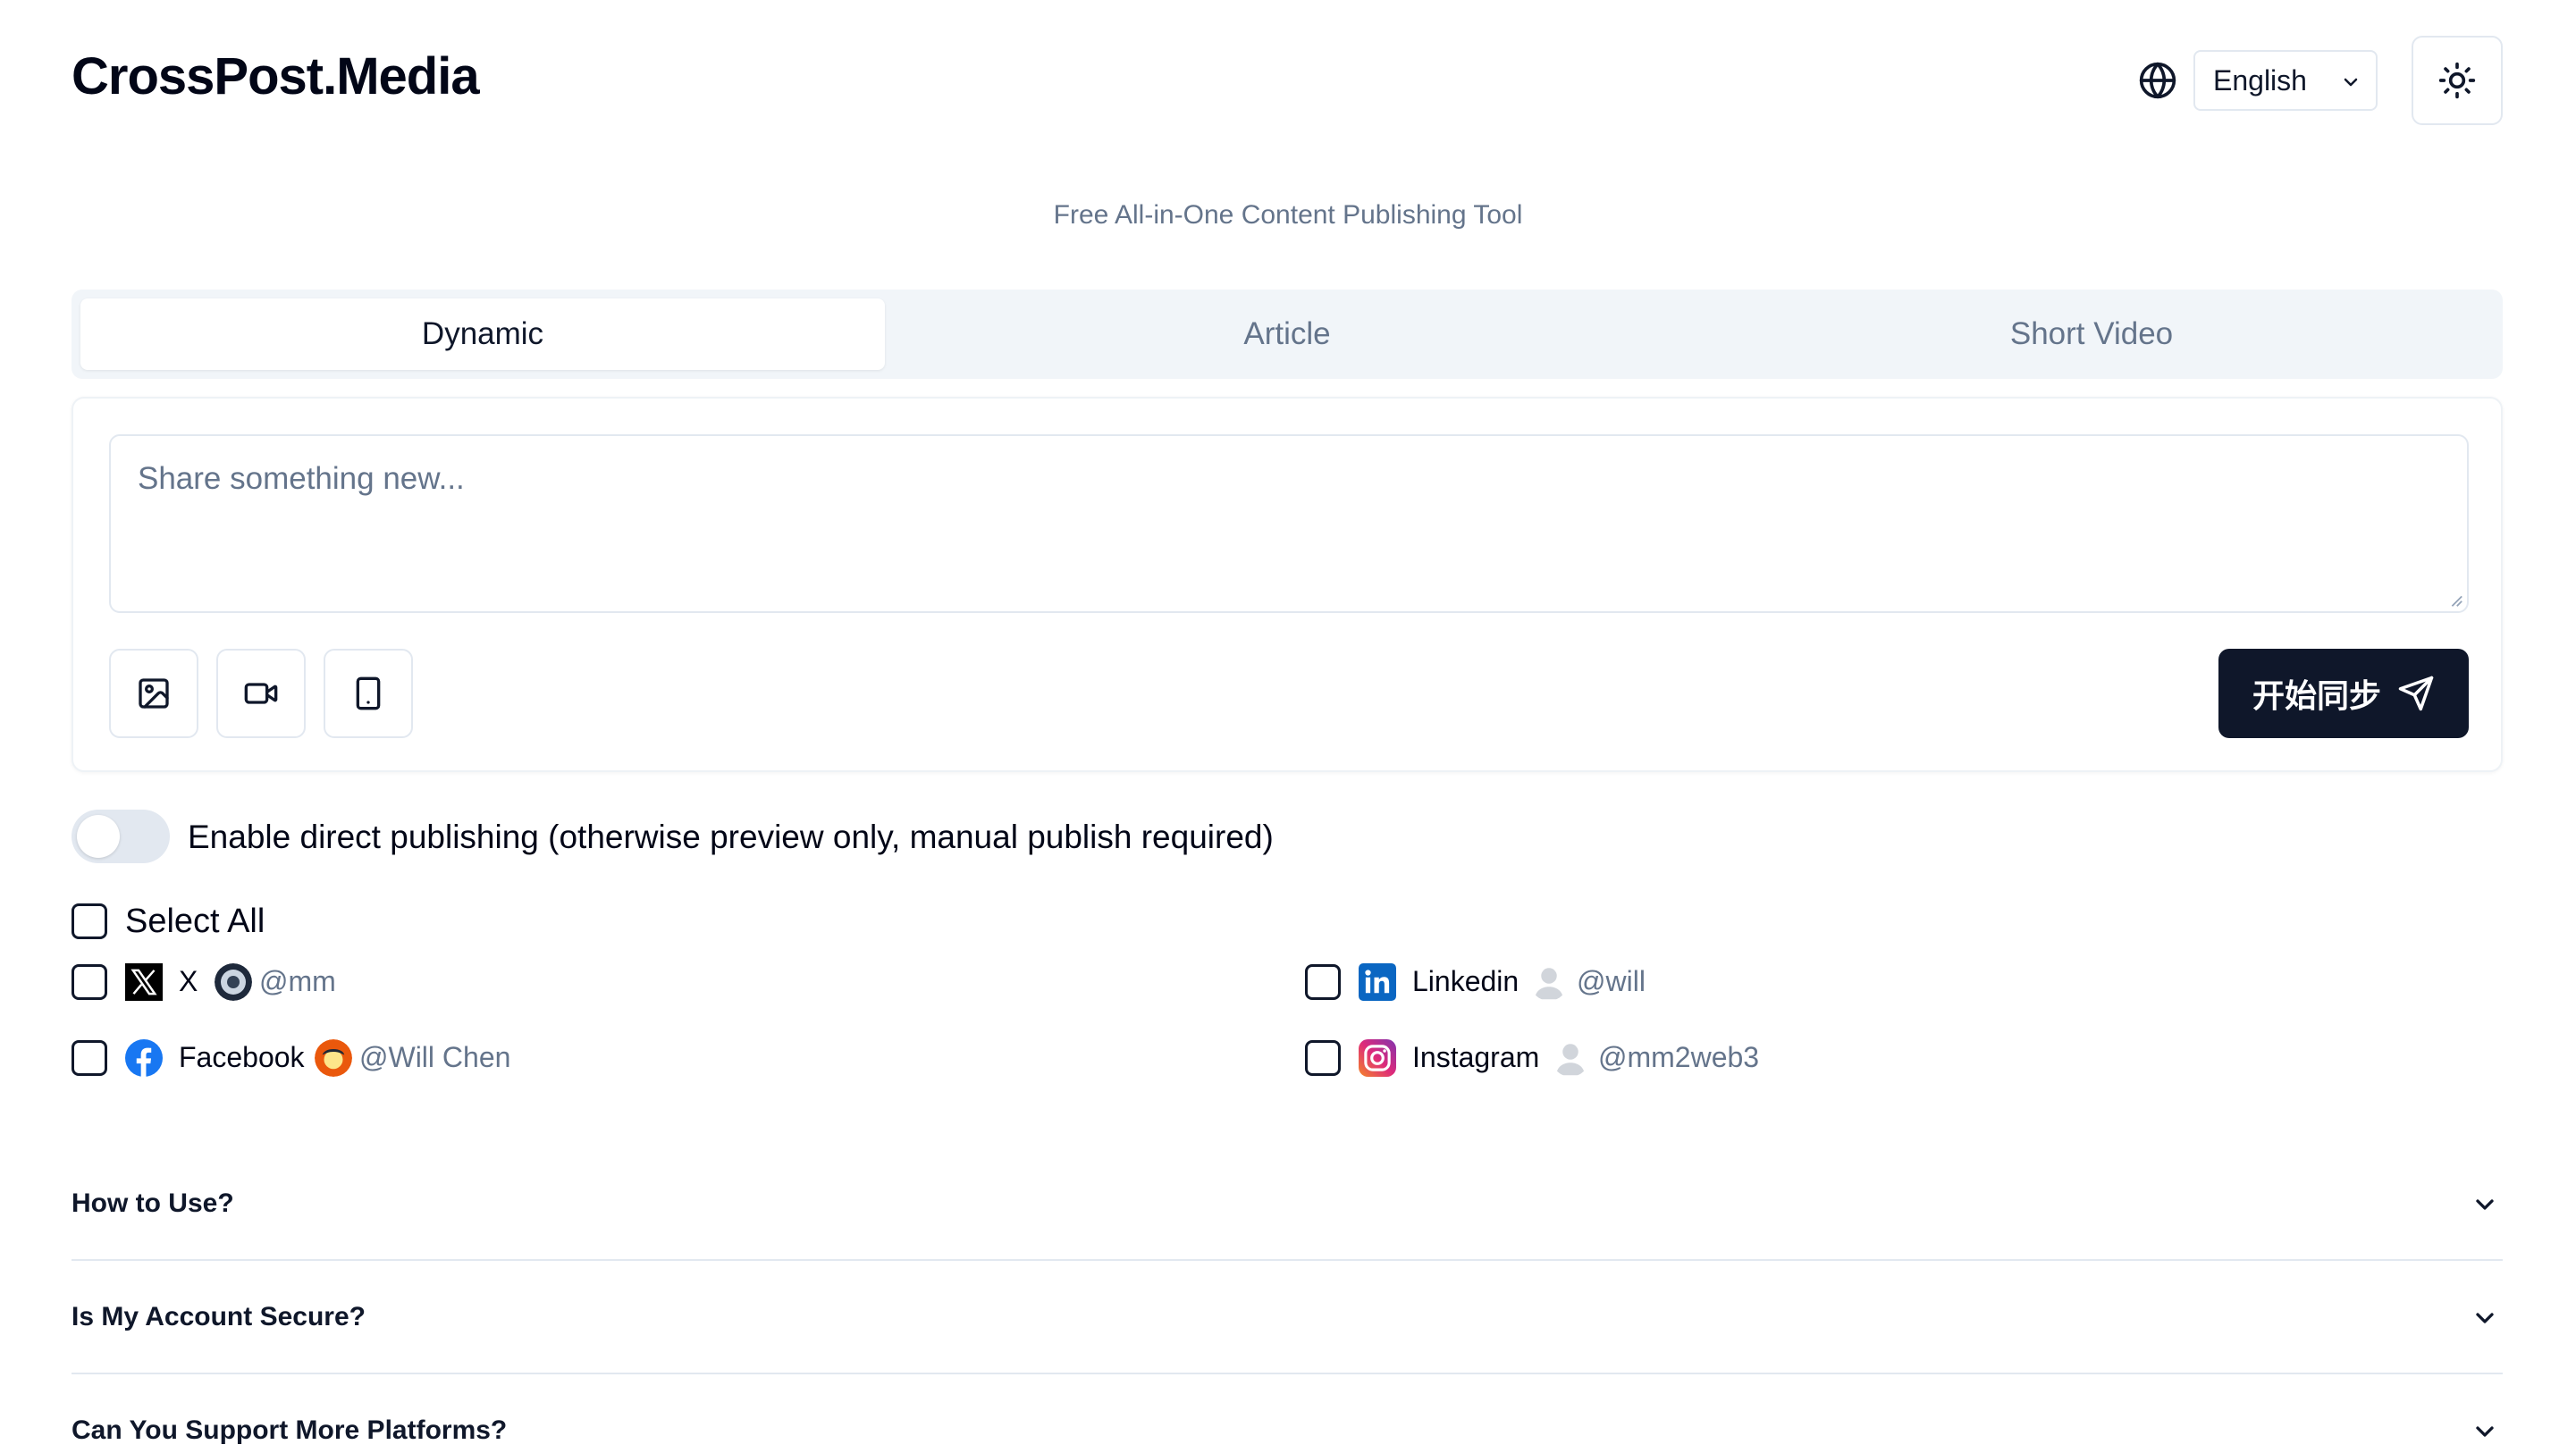 Image resolution: width=2576 pixels, height=1453 pixels. What do you see at coordinates (1288, 215) in the screenshot?
I see `page-subtitle: Free All-in-One Content Publishing Tool` at bounding box center [1288, 215].